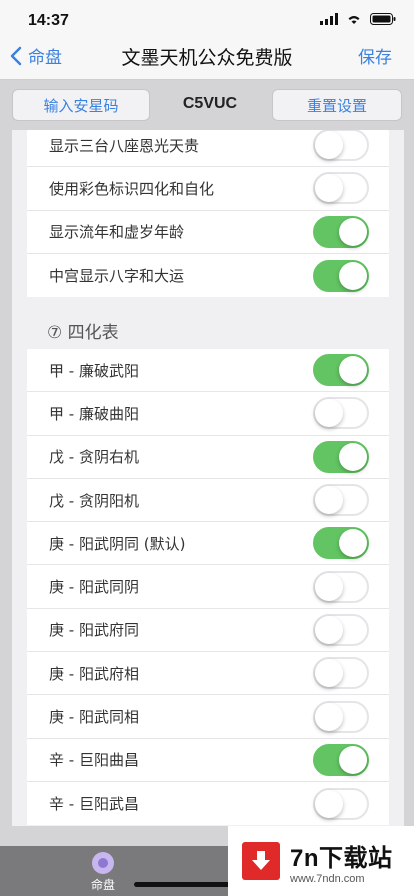 The height and width of the screenshot is (896, 414). Describe the element at coordinates (117, 276) in the screenshot. I see `row-label: 中宫显示八字和大运` at that location.